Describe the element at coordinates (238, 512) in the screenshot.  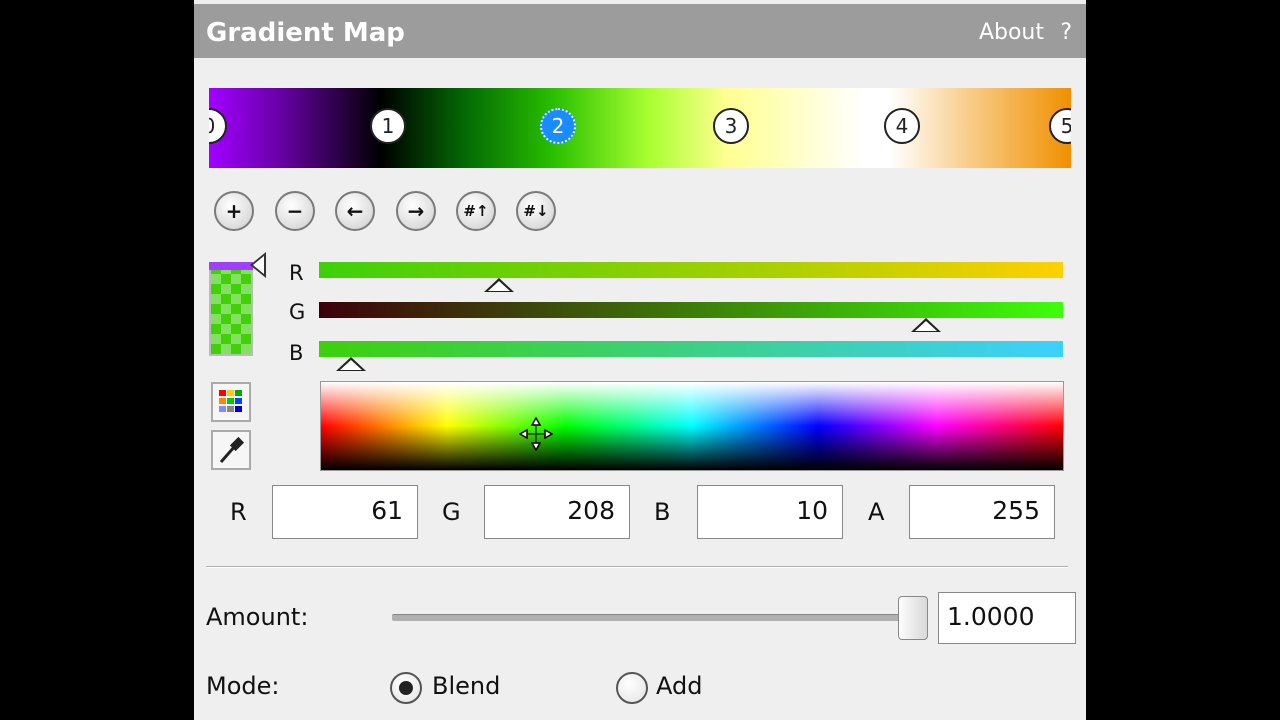
I see `r-value-label: R` at that location.